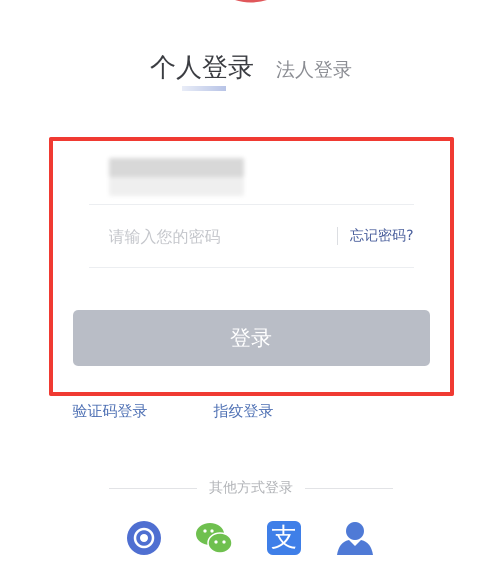 The height and width of the screenshot is (563, 502). What do you see at coordinates (202, 70) in the screenshot?
I see `login-tab: 个人登录` at bounding box center [202, 70].